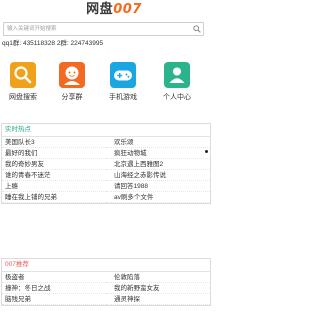  I want to click on gamepad-icon, so click(123, 75).